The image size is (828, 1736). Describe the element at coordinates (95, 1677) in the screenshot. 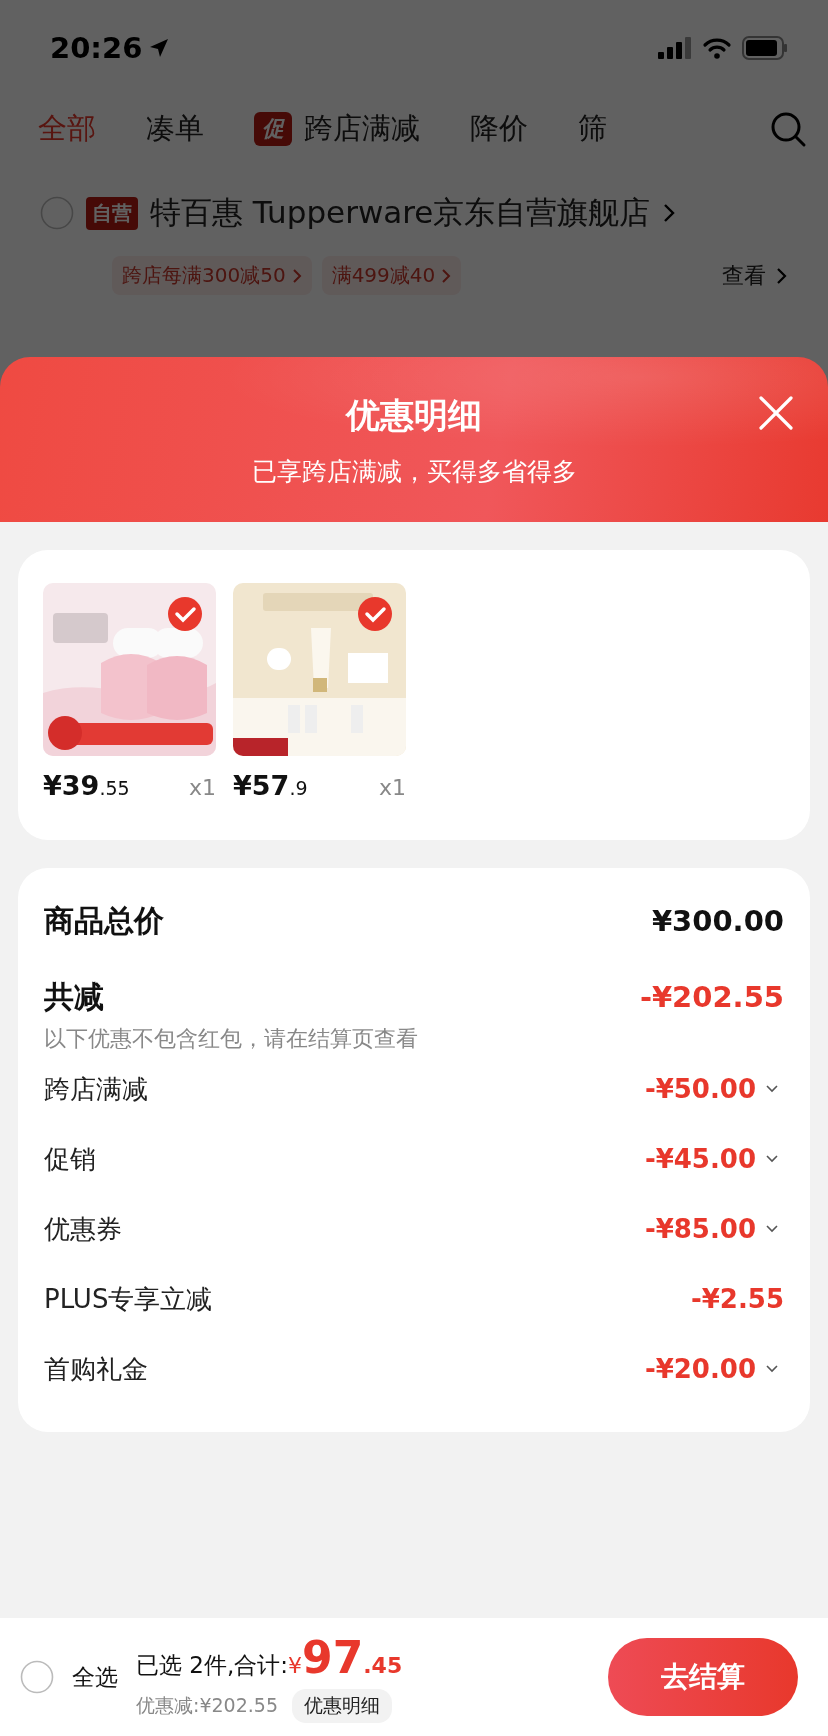

I see `select-all-label: 全选` at that location.